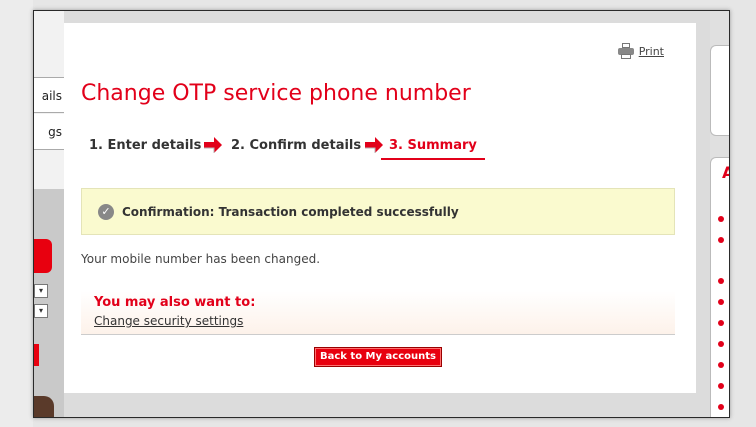 This screenshot has height=427, width=756. Describe the element at coordinates (625, 51) in the screenshot. I see `printer-icon` at that location.